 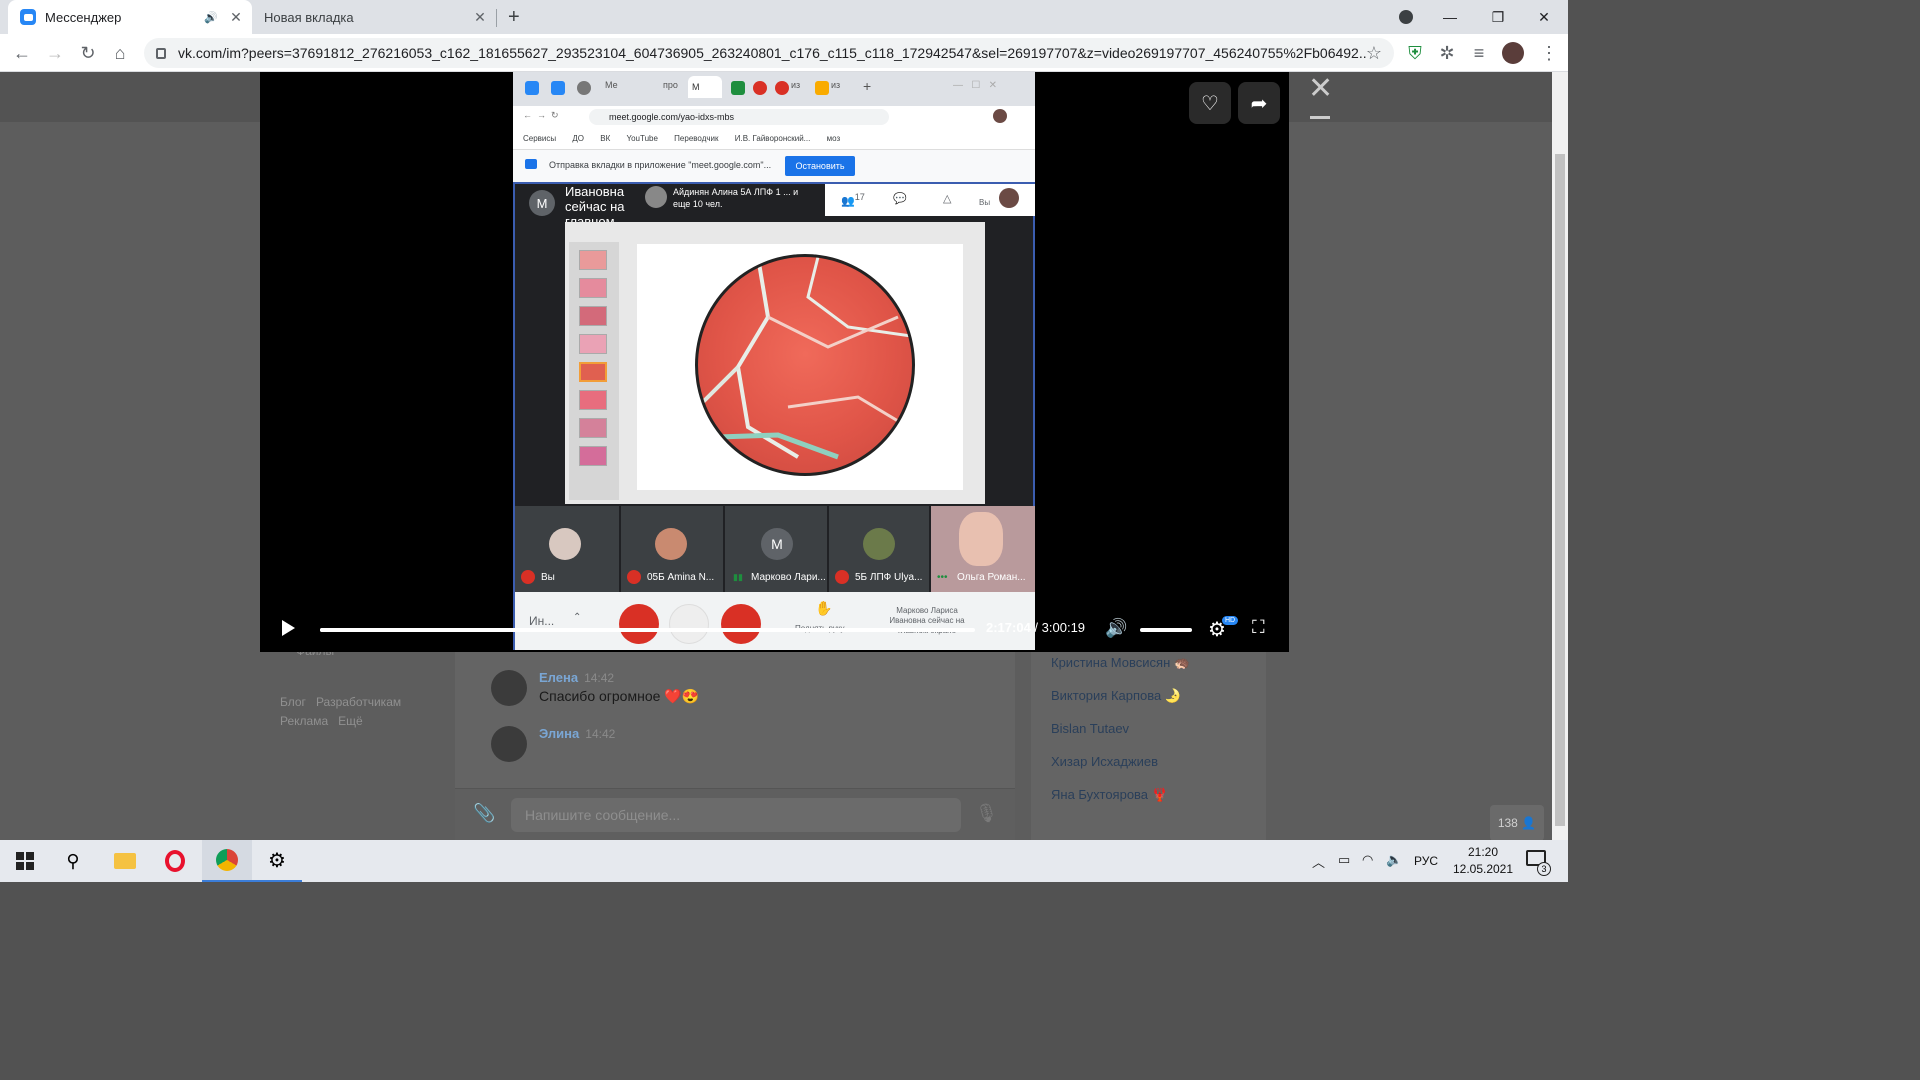 I want to click on scroll-thumb, so click(x=1560, y=490).